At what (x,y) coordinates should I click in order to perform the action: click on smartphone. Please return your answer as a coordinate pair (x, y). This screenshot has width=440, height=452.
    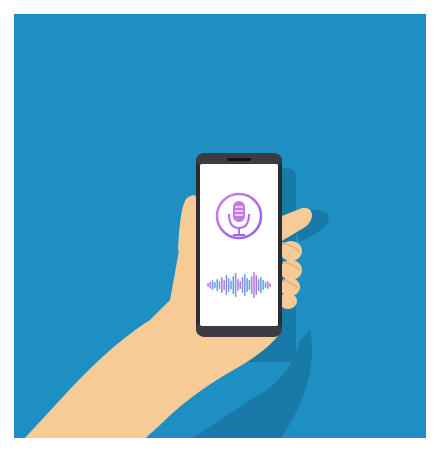
    Looking at the image, I should click on (239, 245).